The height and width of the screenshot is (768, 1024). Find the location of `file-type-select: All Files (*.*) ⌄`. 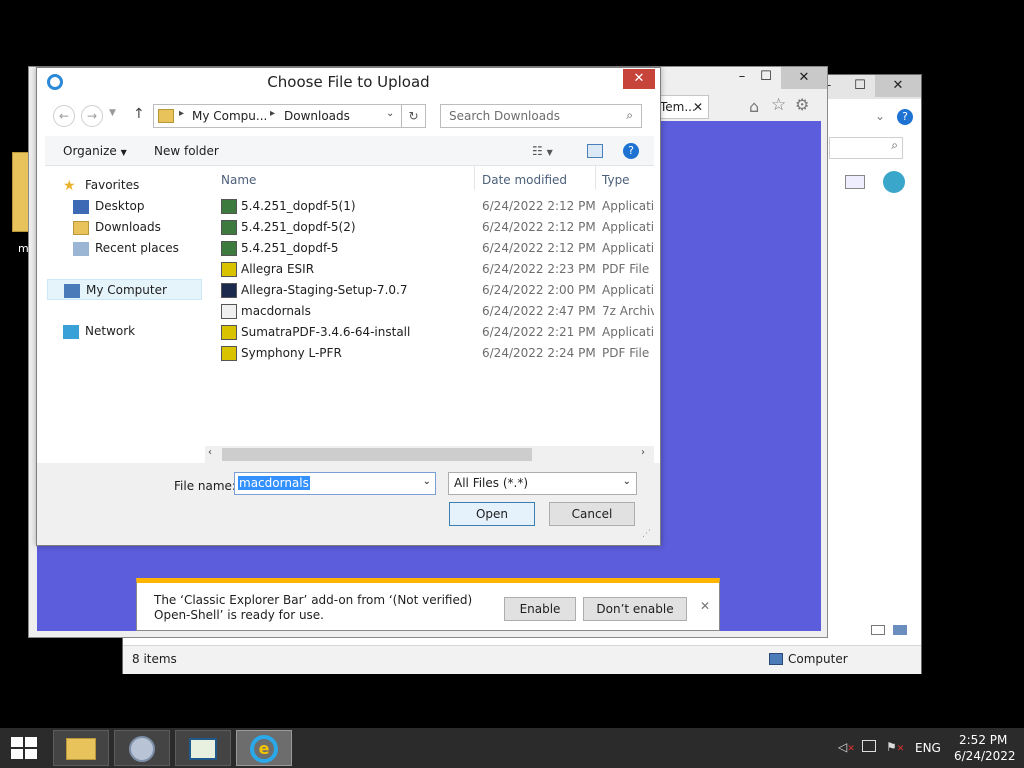

file-type-select: All Files (*.*) ⌄ is located at coordinates (542, 483).